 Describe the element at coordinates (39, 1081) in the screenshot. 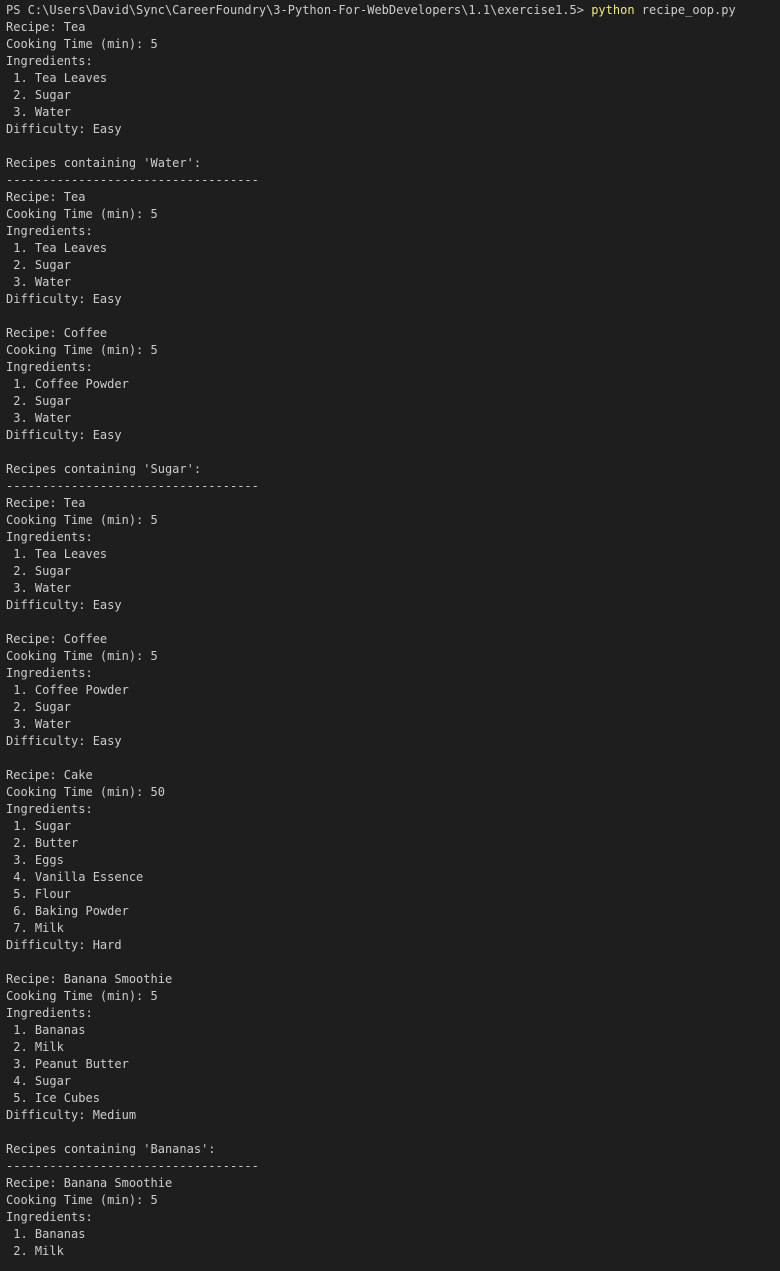

I see `output-line: 4. Sugar` at that location.